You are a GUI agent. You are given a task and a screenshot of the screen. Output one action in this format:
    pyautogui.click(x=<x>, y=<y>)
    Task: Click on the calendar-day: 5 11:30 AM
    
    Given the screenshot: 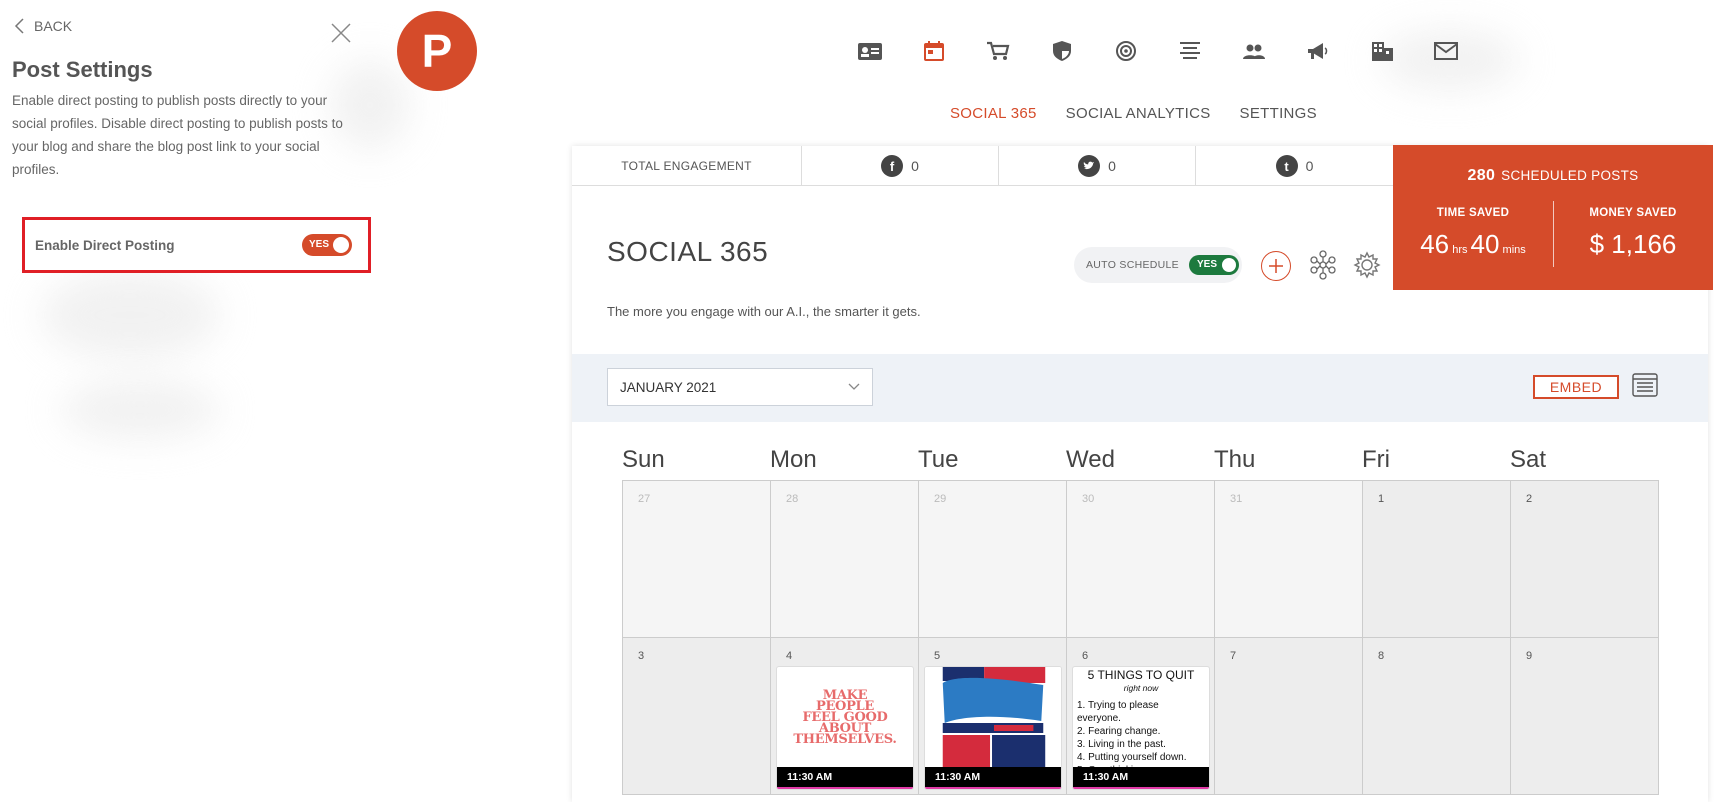 What is the action you would take?
    pyautogui.click(x=993, y=716)
    